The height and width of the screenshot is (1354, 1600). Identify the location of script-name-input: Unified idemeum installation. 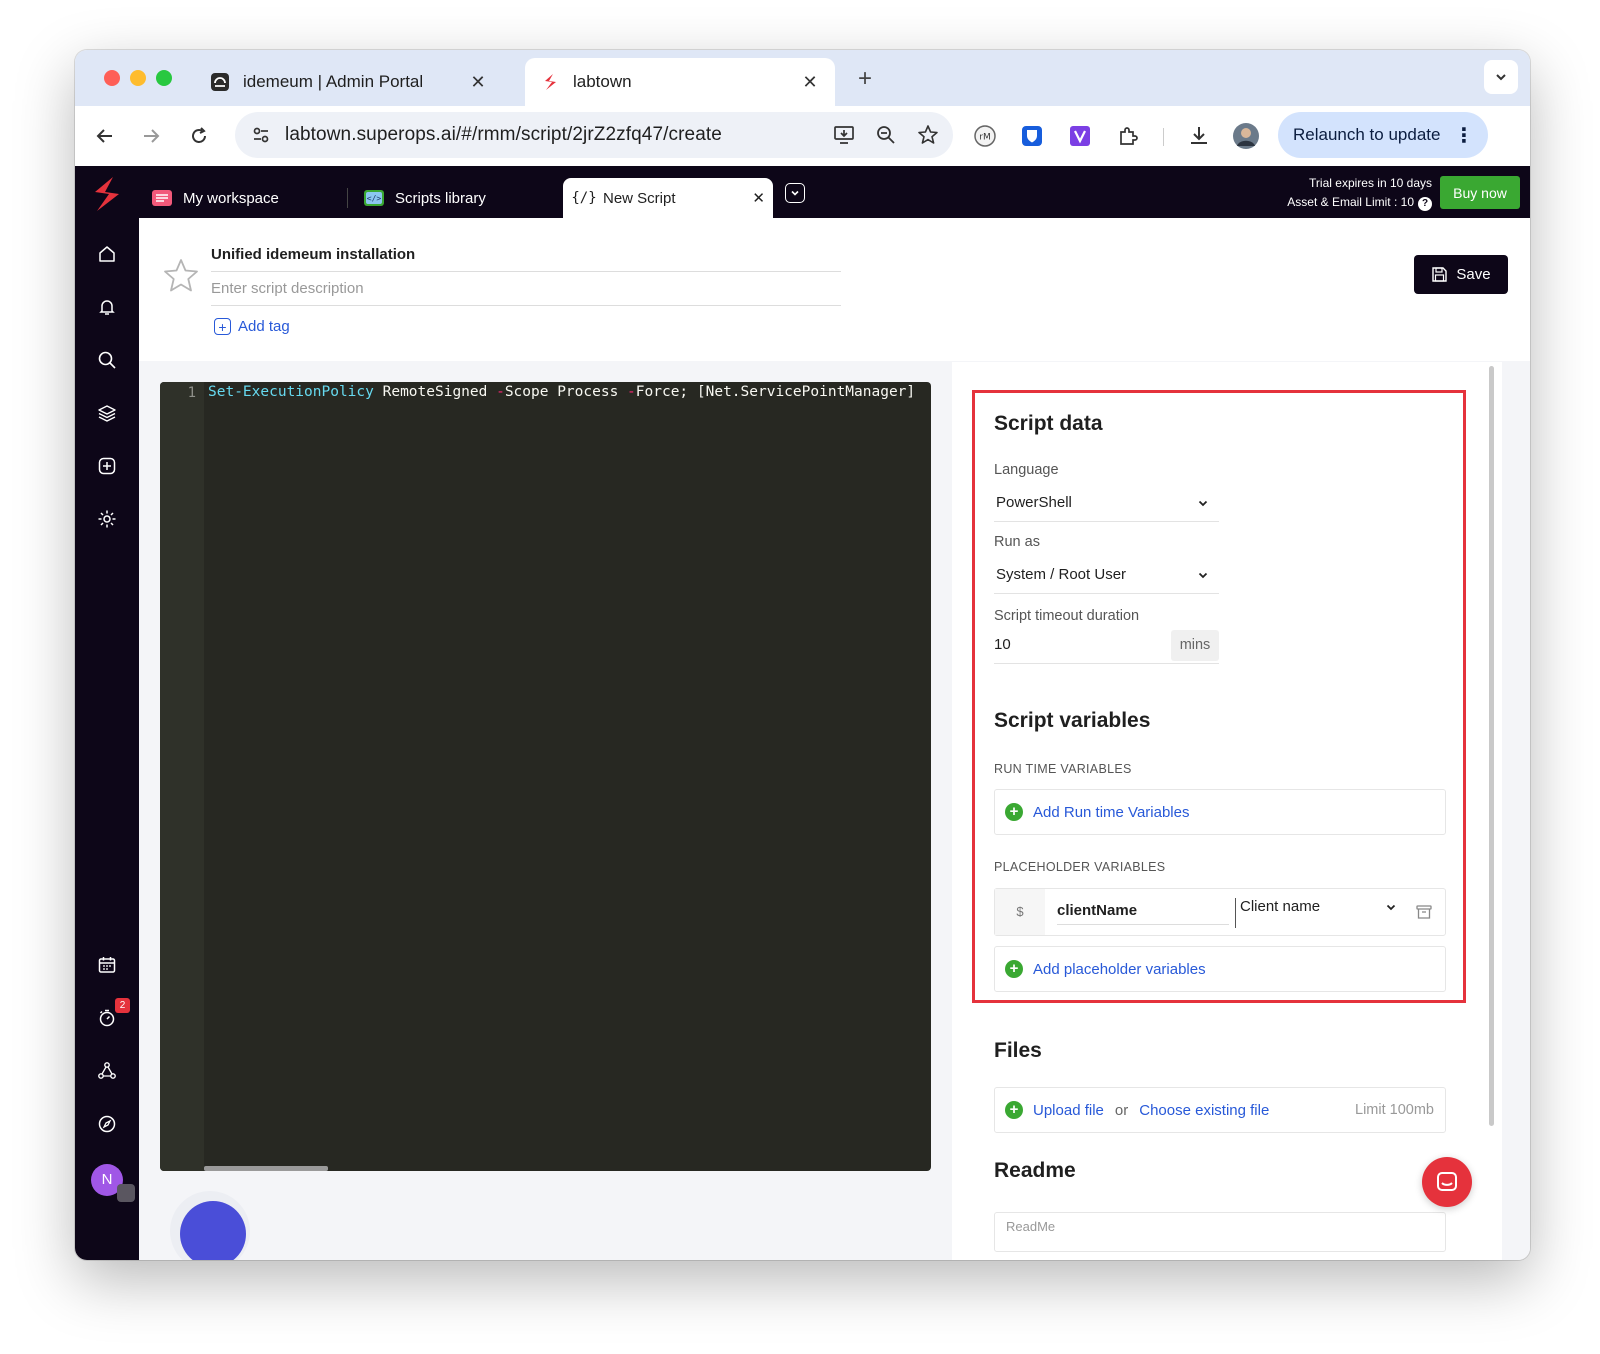
(526, 259).